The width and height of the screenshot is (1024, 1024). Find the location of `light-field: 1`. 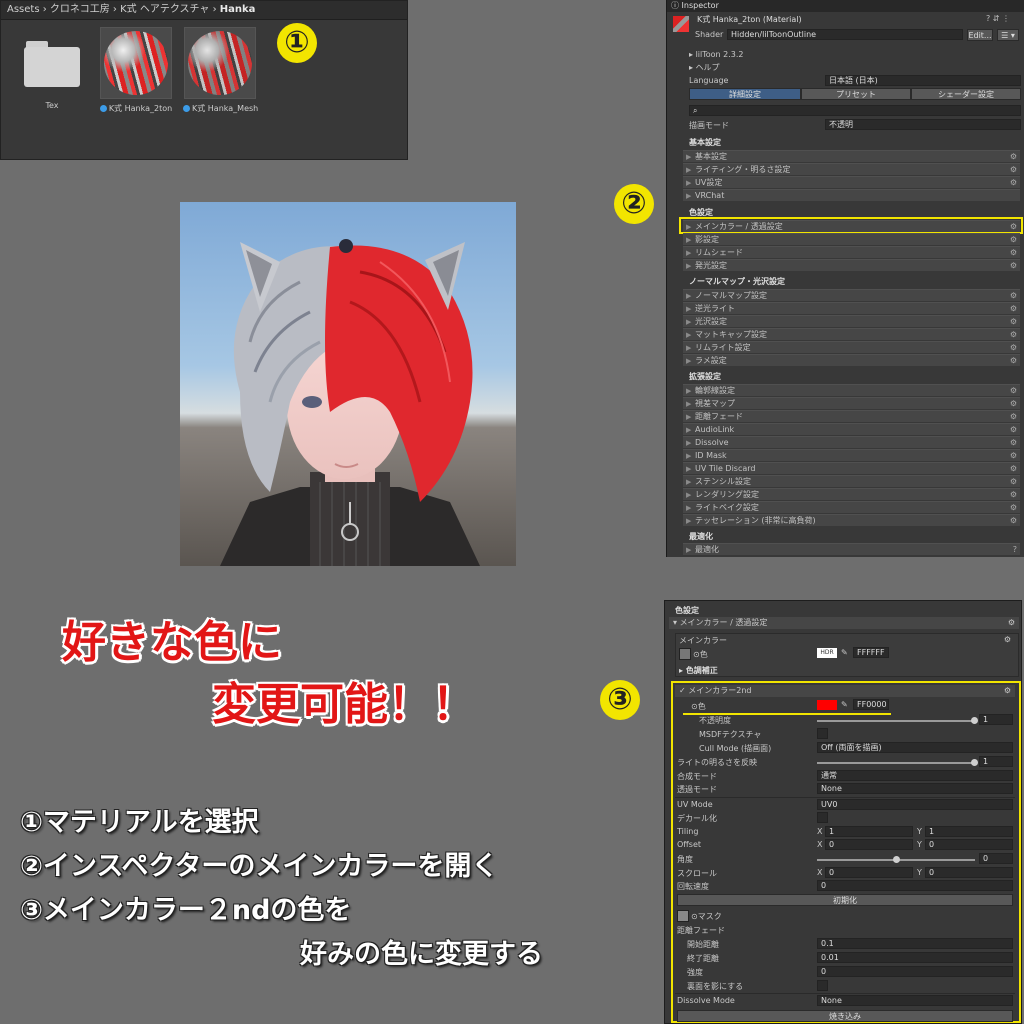

light-field: 1 is located at coordinates (996, 761).